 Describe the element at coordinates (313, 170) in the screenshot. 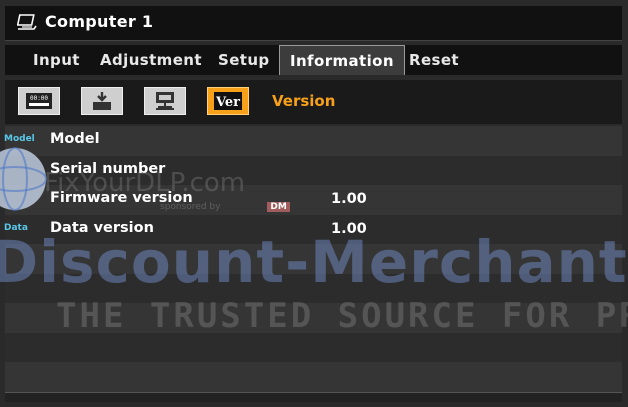

I see `info-row-serial-number: Serial number` at that location.